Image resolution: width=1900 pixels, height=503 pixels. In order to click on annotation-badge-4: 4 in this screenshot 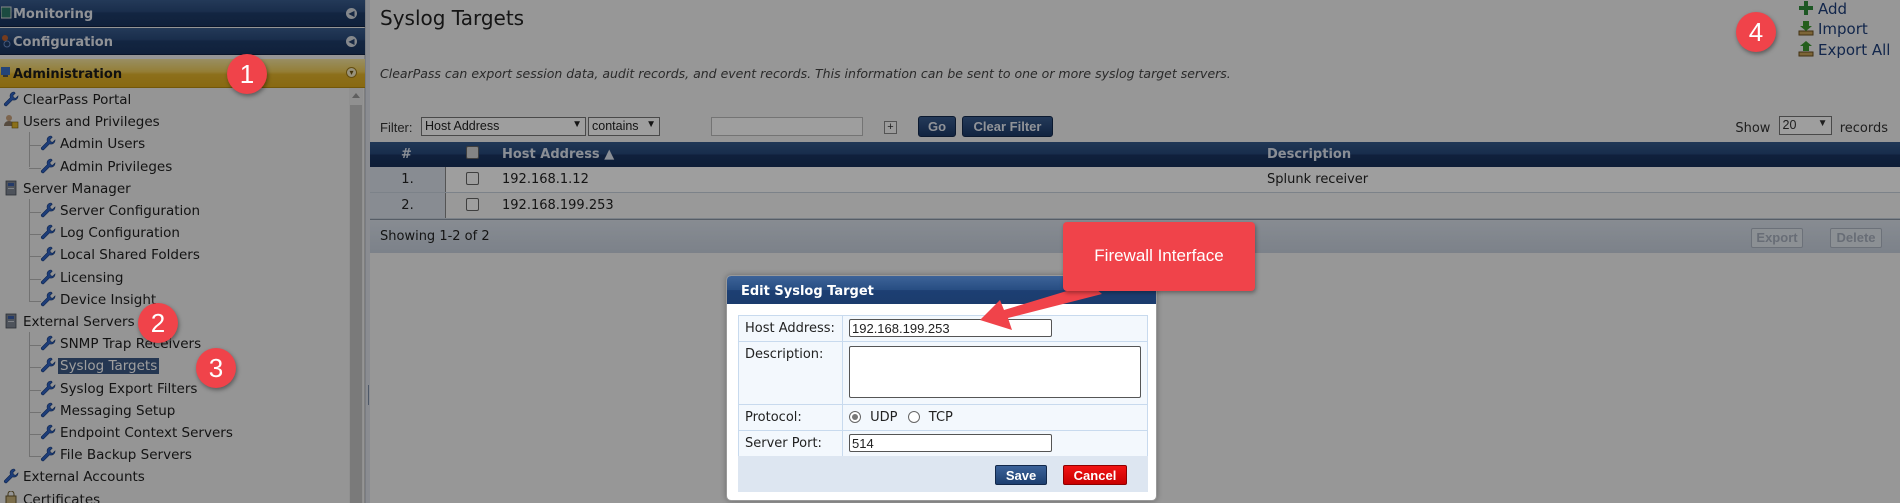, I will do `click(1756, 32)`.